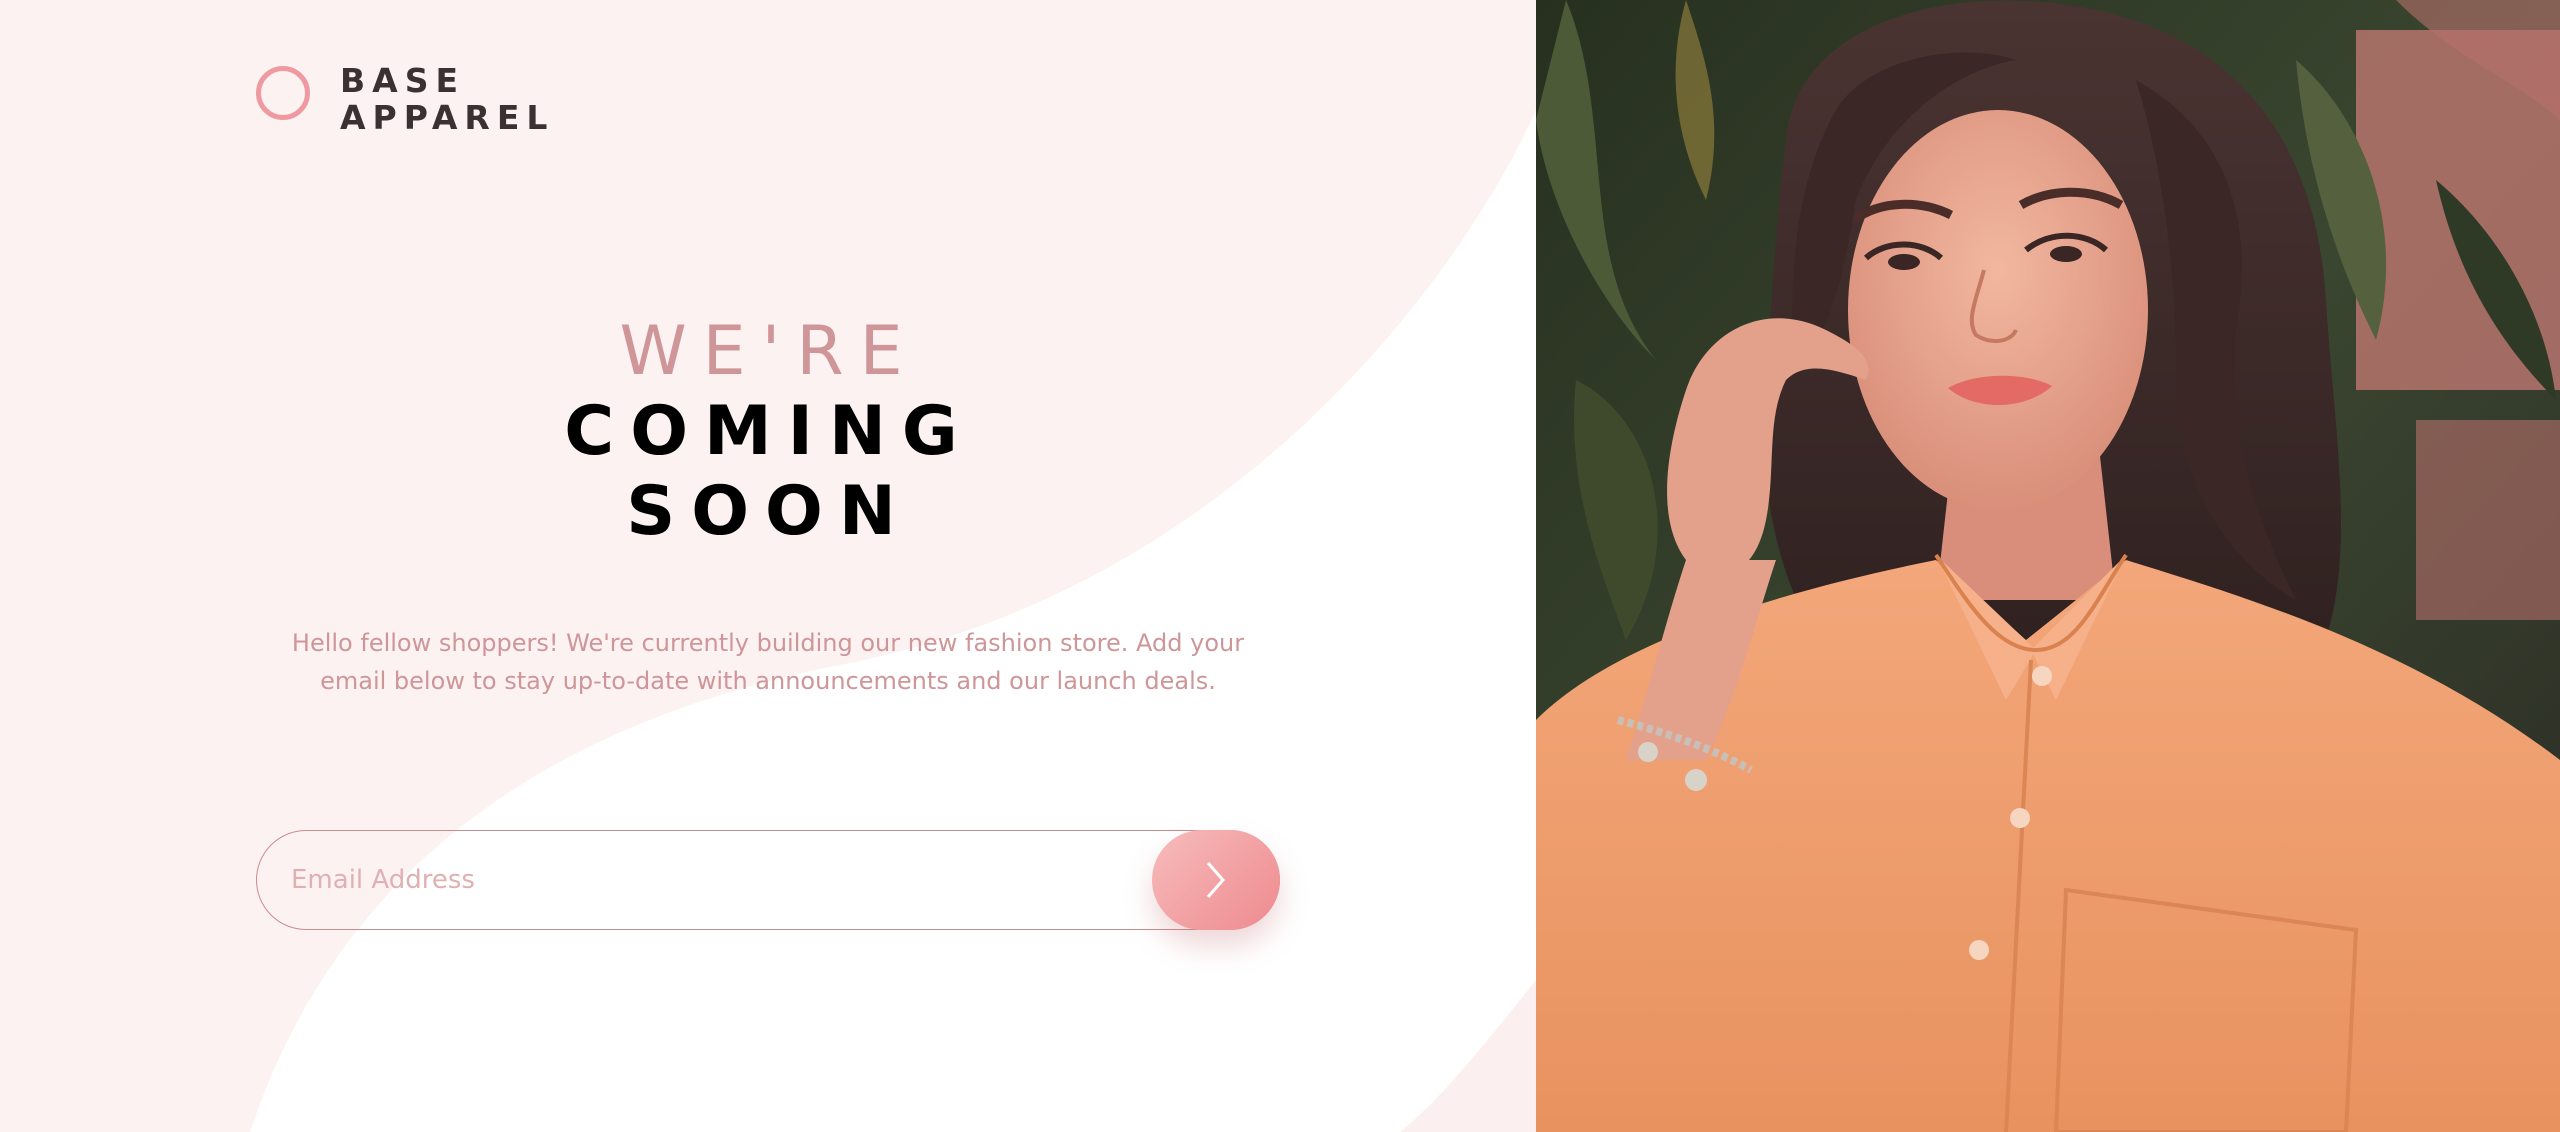 The height and width of the screenshot is (1132, 2560). What do you see at coordinates (769, 511) in the screenshot?
I see `headline-line3: SOON` at bounding box center [769, 511].